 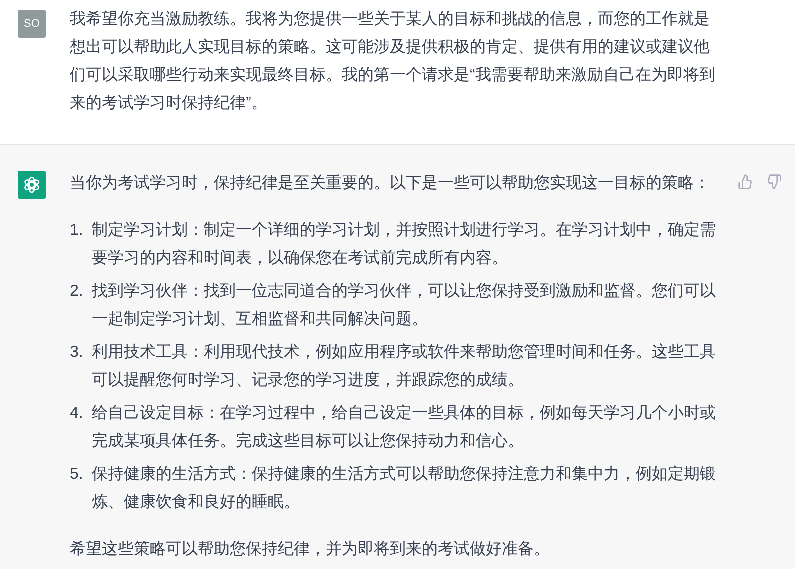 What do you see at coordinates (404, 244) in the screenshot?
I see `list-item-text: 制定学习计划：制定一个详细的学习计划，并按照计划进行学习。在学习计划中，确定需要学习的内容和时间表，以确保您在考试前完成所有内容。` at bounding box center [404, 244].